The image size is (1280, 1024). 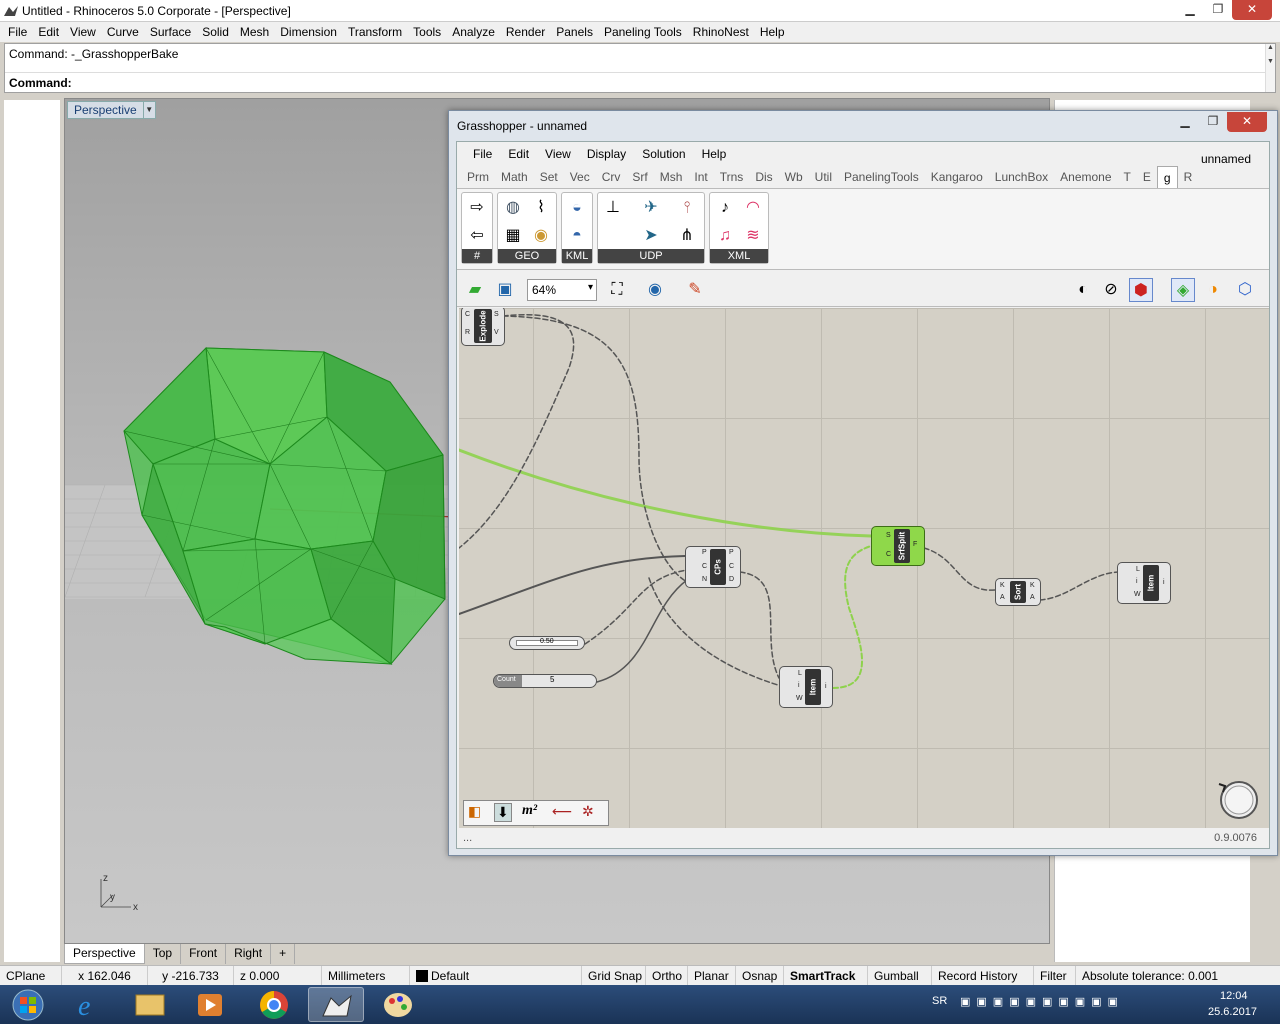 I want to click on srfsplit-input-c: C, so click(x=888, y=554).